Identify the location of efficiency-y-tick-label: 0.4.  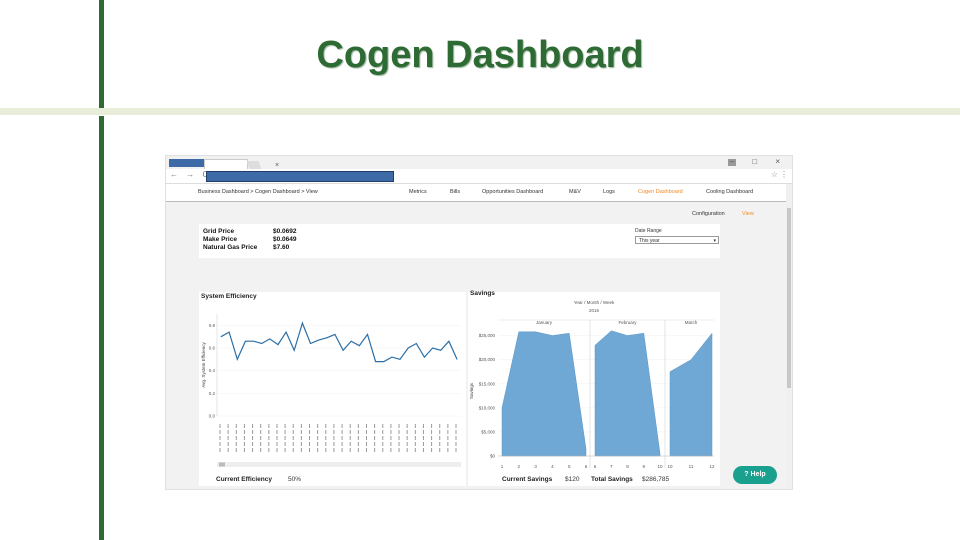
(212, 370).